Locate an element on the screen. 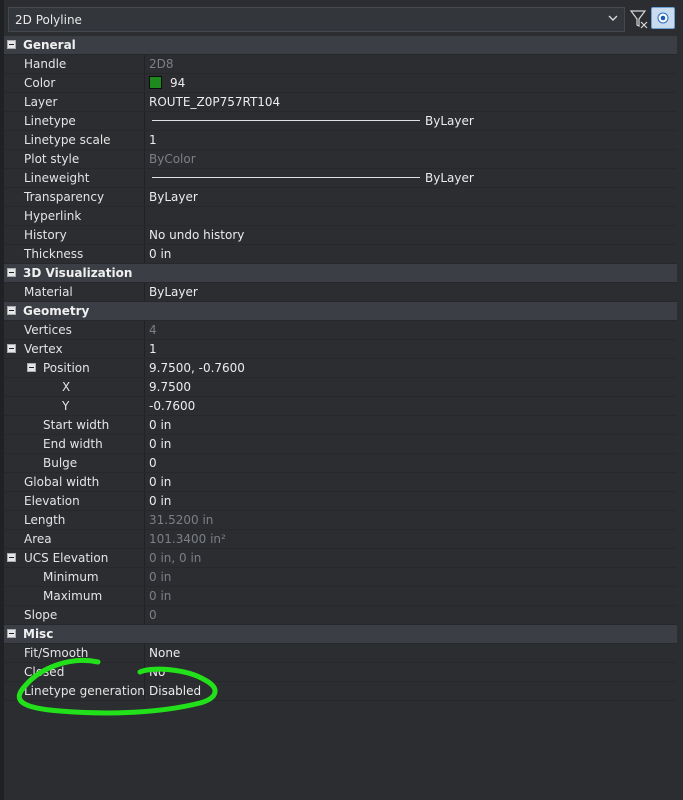 This screenshot has height=800, width=683. property-value: 9.7500, -0.7600 is located at coordinates (197, 368).